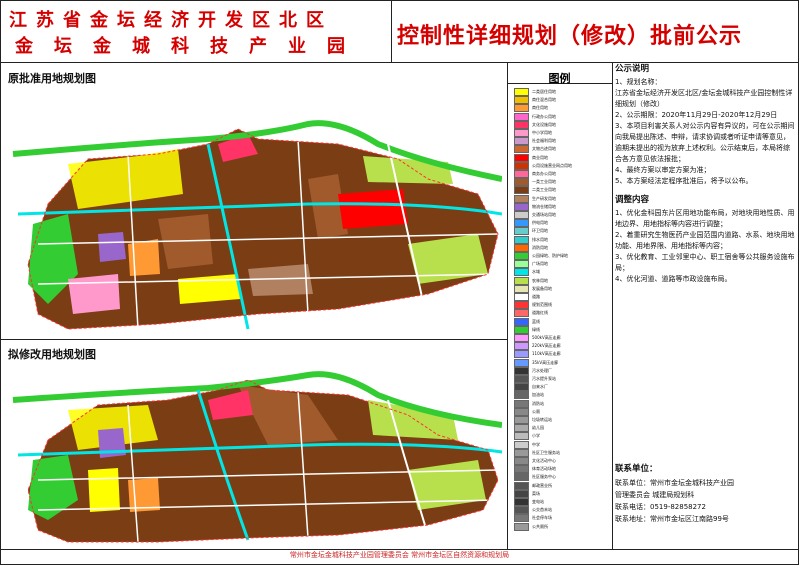 This screenshot has width=799, height=565. What do you see at coordinates (254, 339) in the screenshot?
I see `maps-divider` at bounding box center [254, 339].